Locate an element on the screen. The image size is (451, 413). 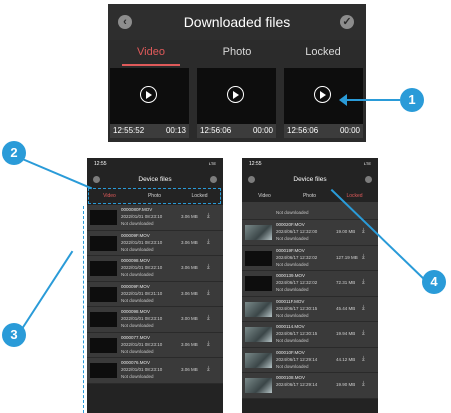
file-date: 2022/01/01 08:21:10 is located at coordinates (142, 293).